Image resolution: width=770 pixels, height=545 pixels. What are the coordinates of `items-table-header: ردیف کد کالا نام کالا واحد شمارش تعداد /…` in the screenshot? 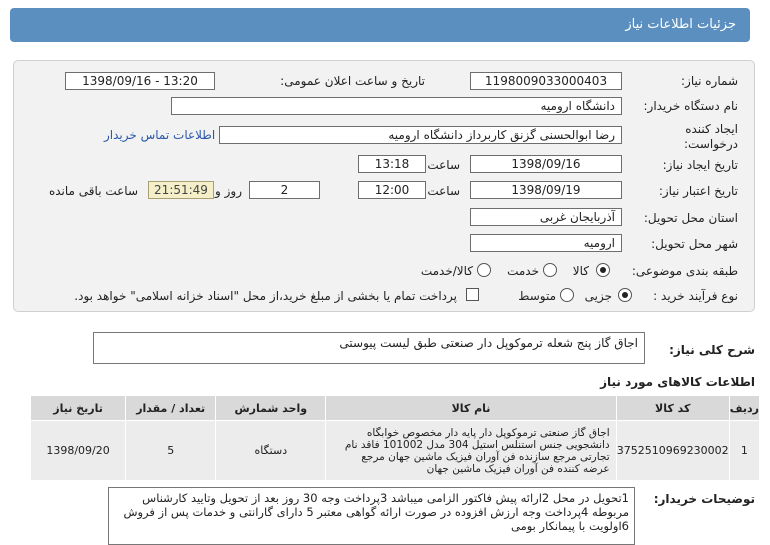 It's located at (395, 408).